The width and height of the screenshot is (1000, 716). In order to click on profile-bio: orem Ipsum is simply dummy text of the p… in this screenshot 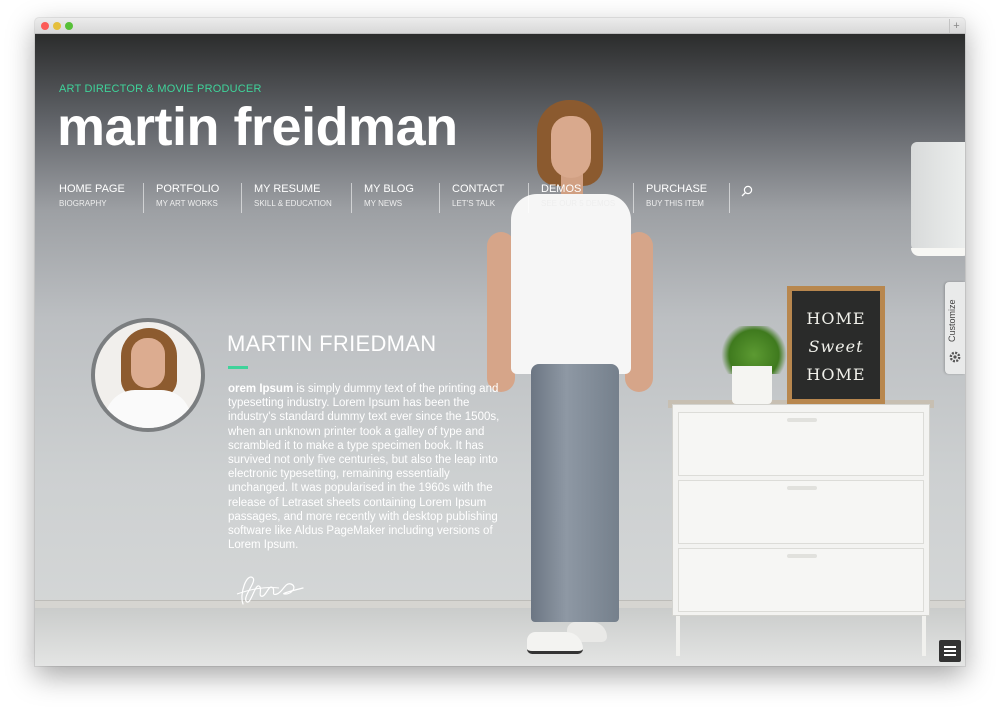, I will do `click(370, 467)`.